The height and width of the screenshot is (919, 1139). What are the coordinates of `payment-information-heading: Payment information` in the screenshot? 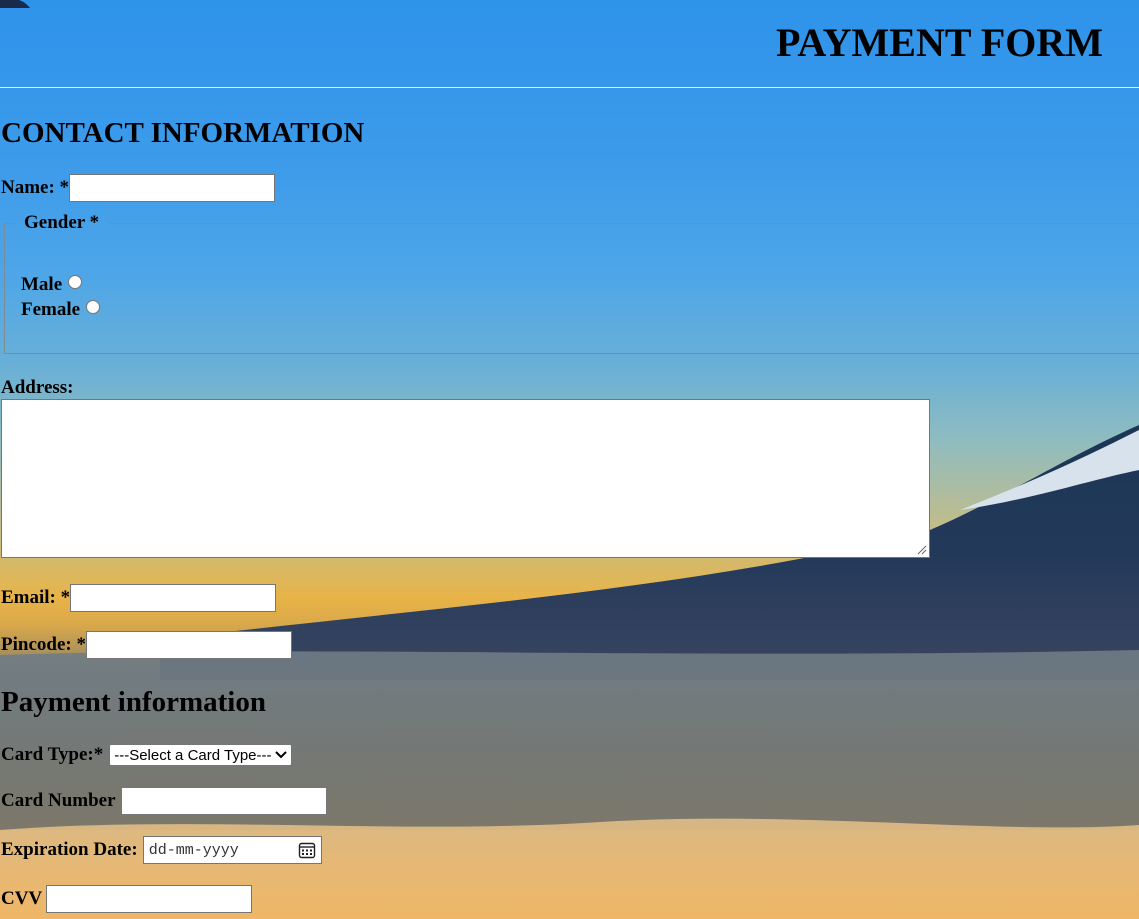 It's located at (133, 702).